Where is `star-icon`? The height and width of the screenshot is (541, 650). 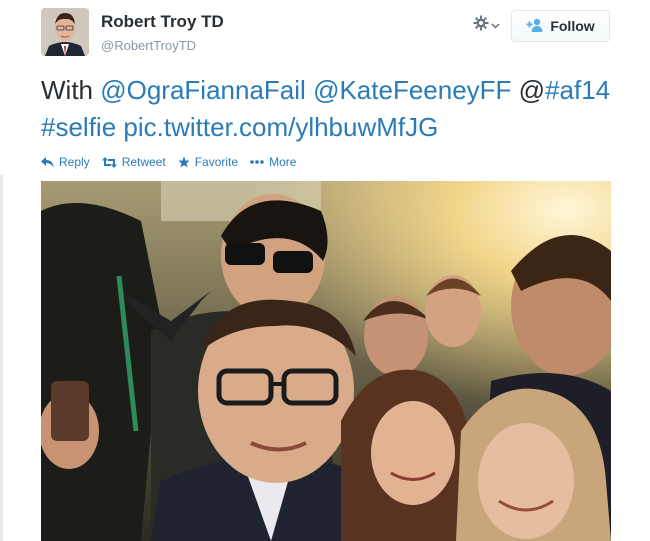
star-icon is located at coordinates (183, 162).